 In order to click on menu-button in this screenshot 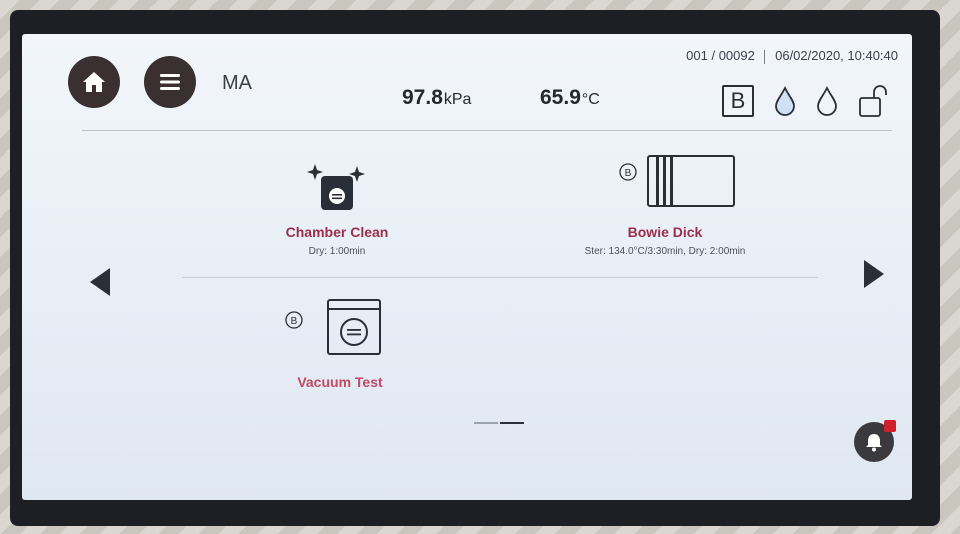, I will do `click(170, 82)`.